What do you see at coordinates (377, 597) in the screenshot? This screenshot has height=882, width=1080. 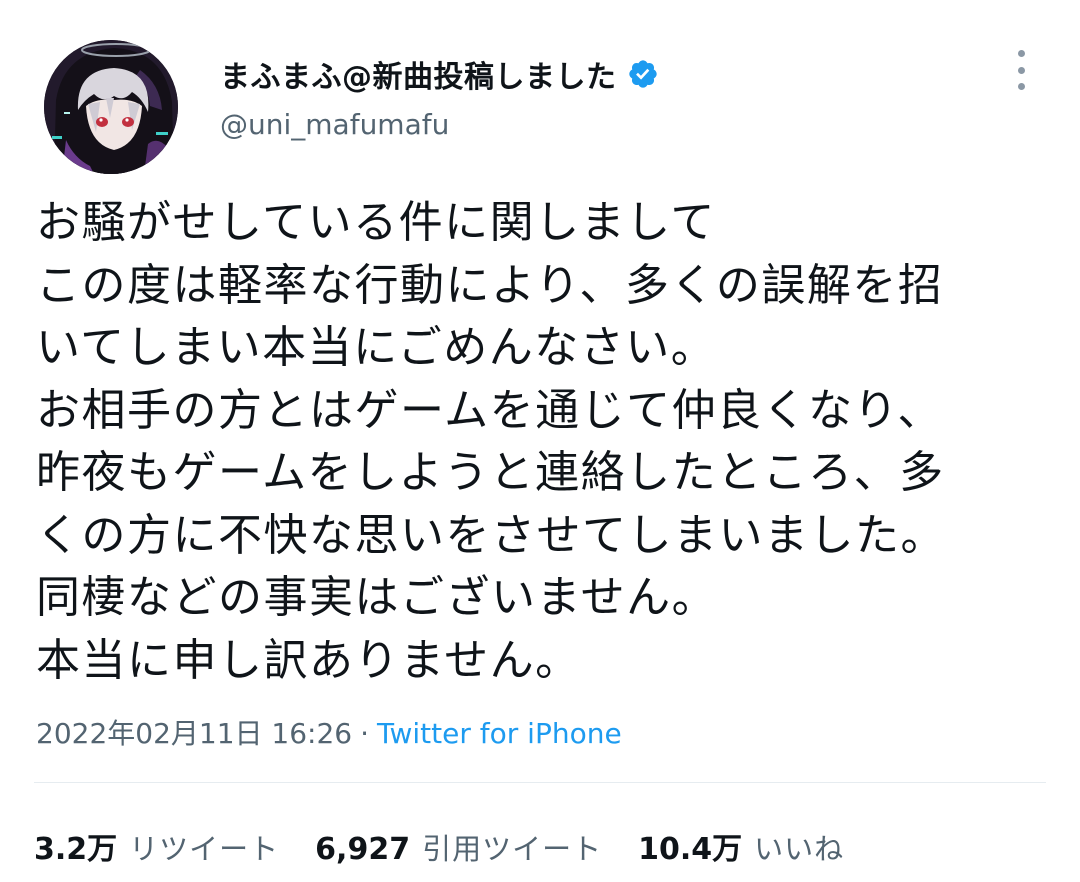 I see `tweet-line: 同棲などの事実はございません。` at bounding box center [377, 597].